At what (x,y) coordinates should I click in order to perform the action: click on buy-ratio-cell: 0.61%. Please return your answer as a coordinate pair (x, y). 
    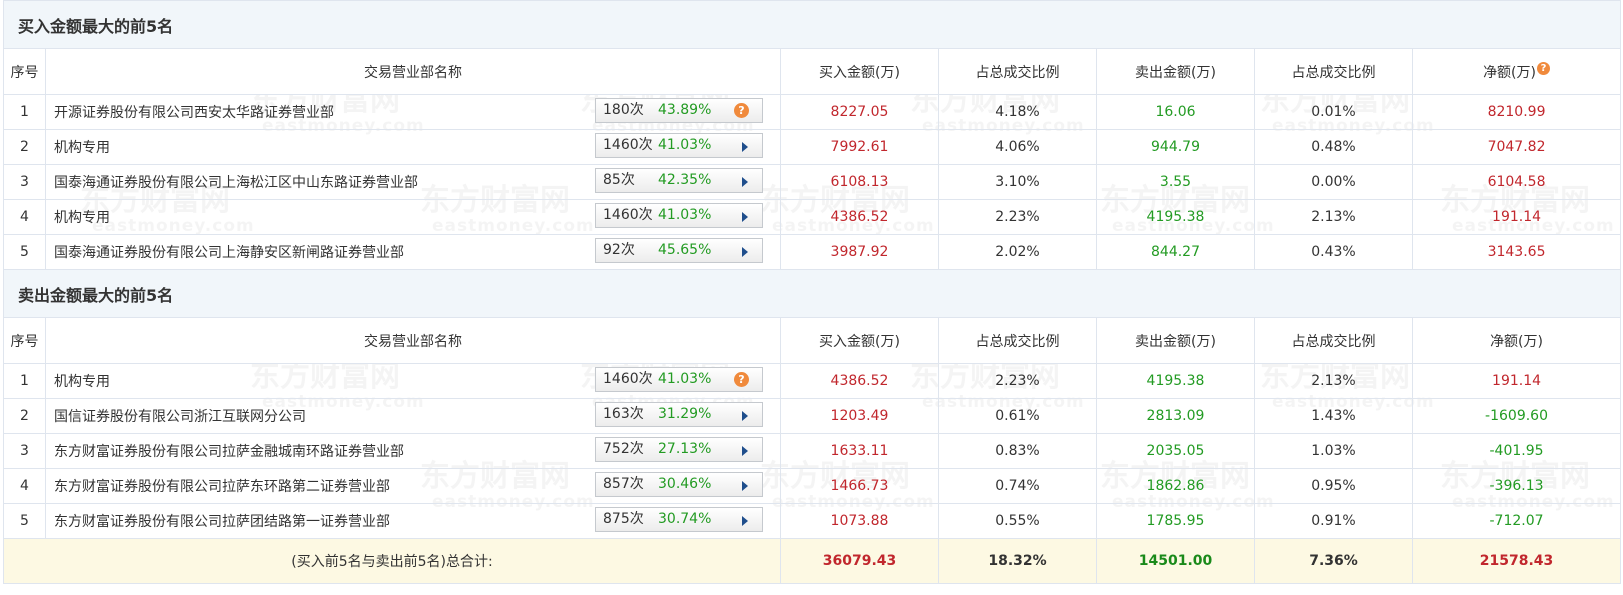
    Looking at the image, I should click on (1017, 416).